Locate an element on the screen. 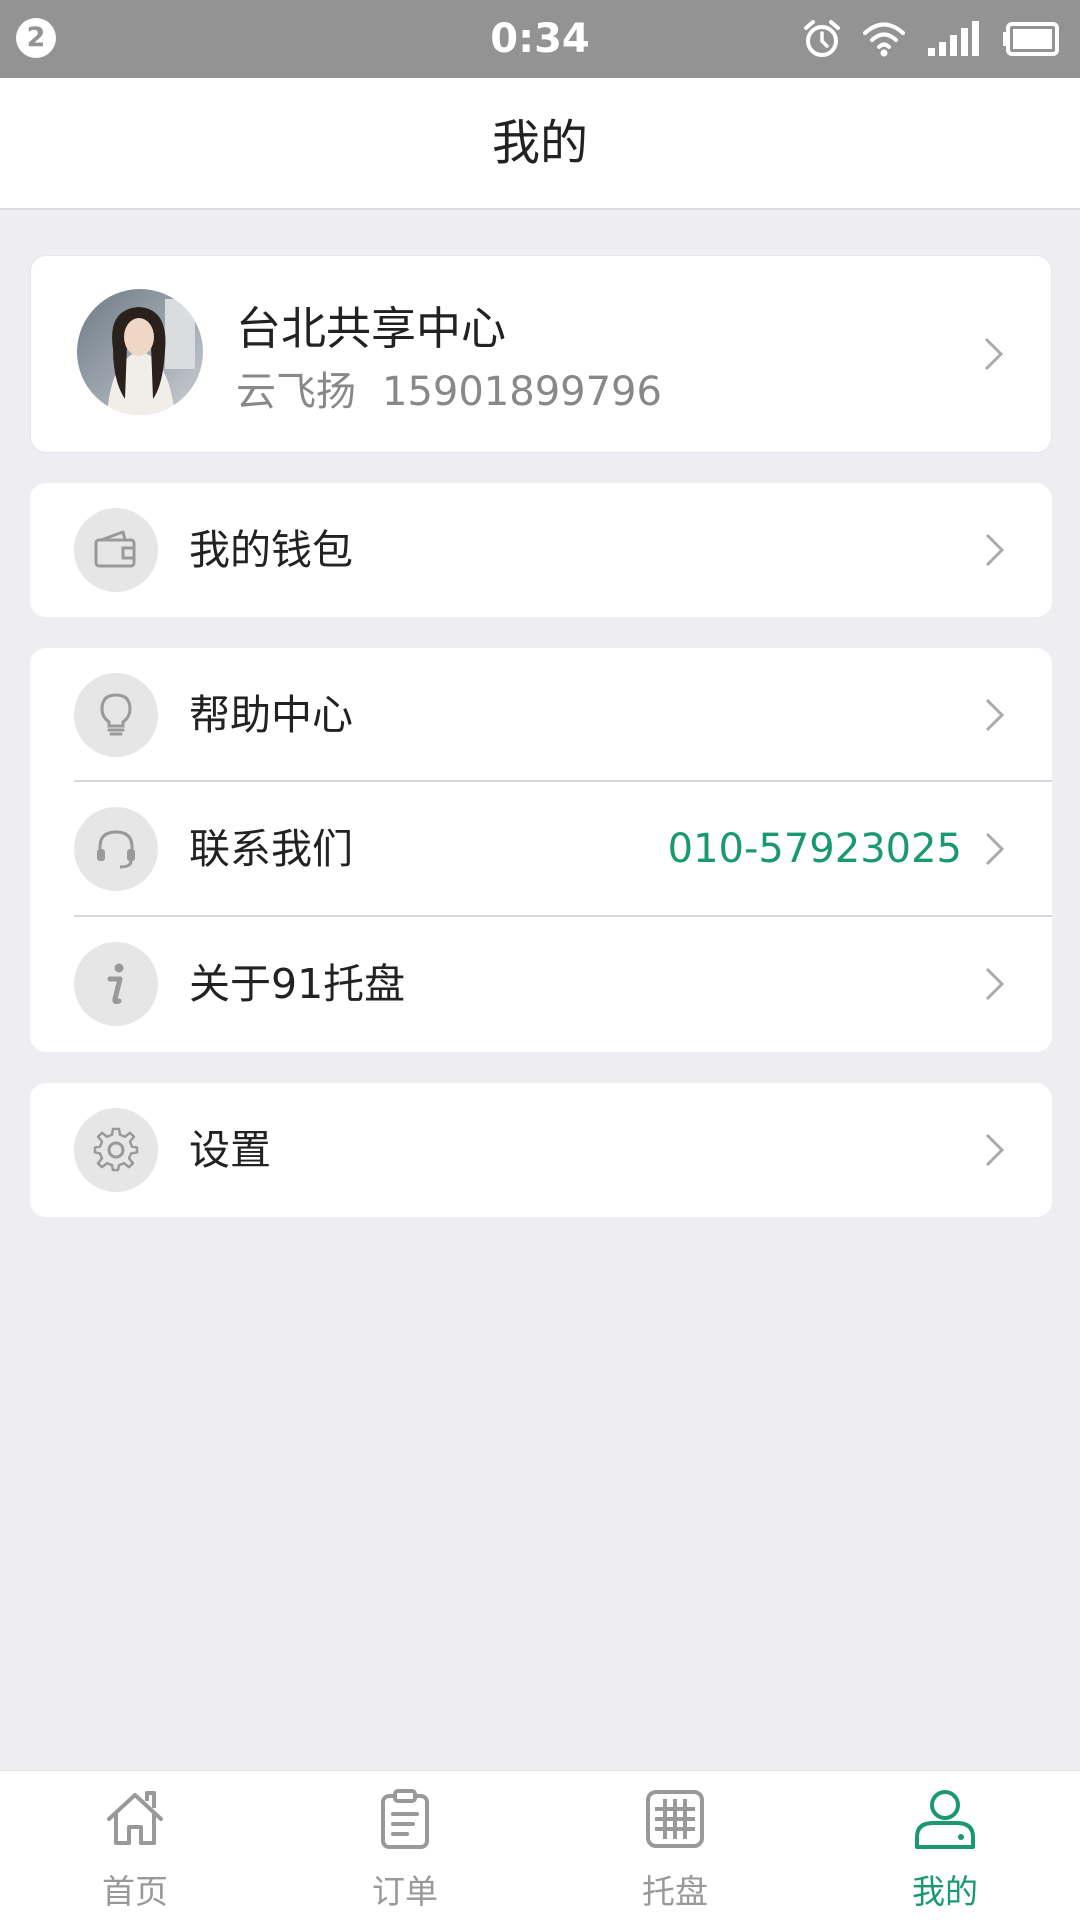 This screenshot has width=1080, height=1920. page-title: 我的 is located at coordinates (540, 144).